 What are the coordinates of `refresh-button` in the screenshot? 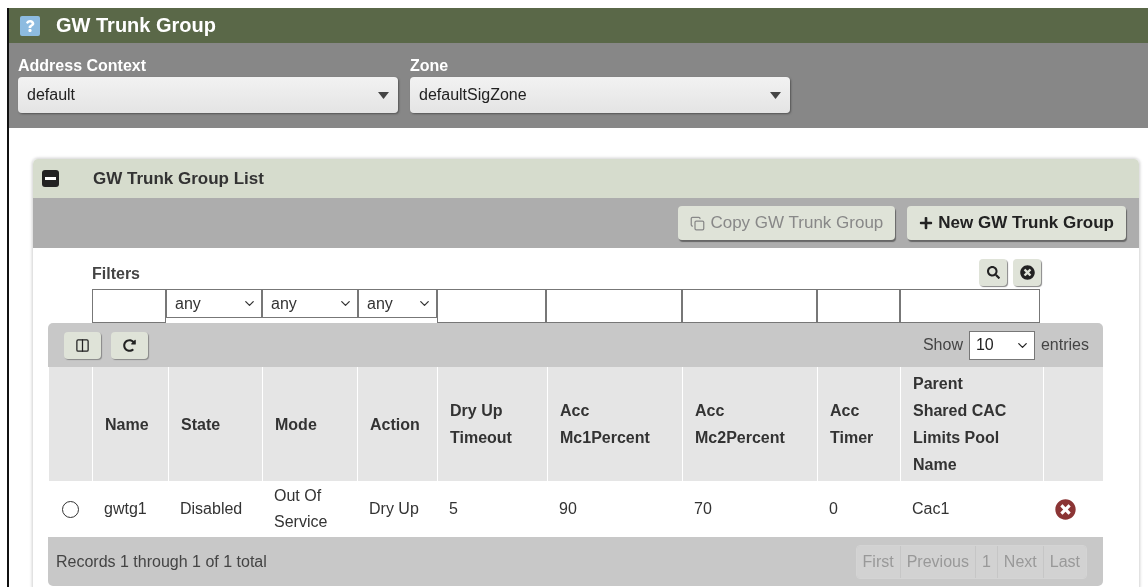 It's located at (129, 345).